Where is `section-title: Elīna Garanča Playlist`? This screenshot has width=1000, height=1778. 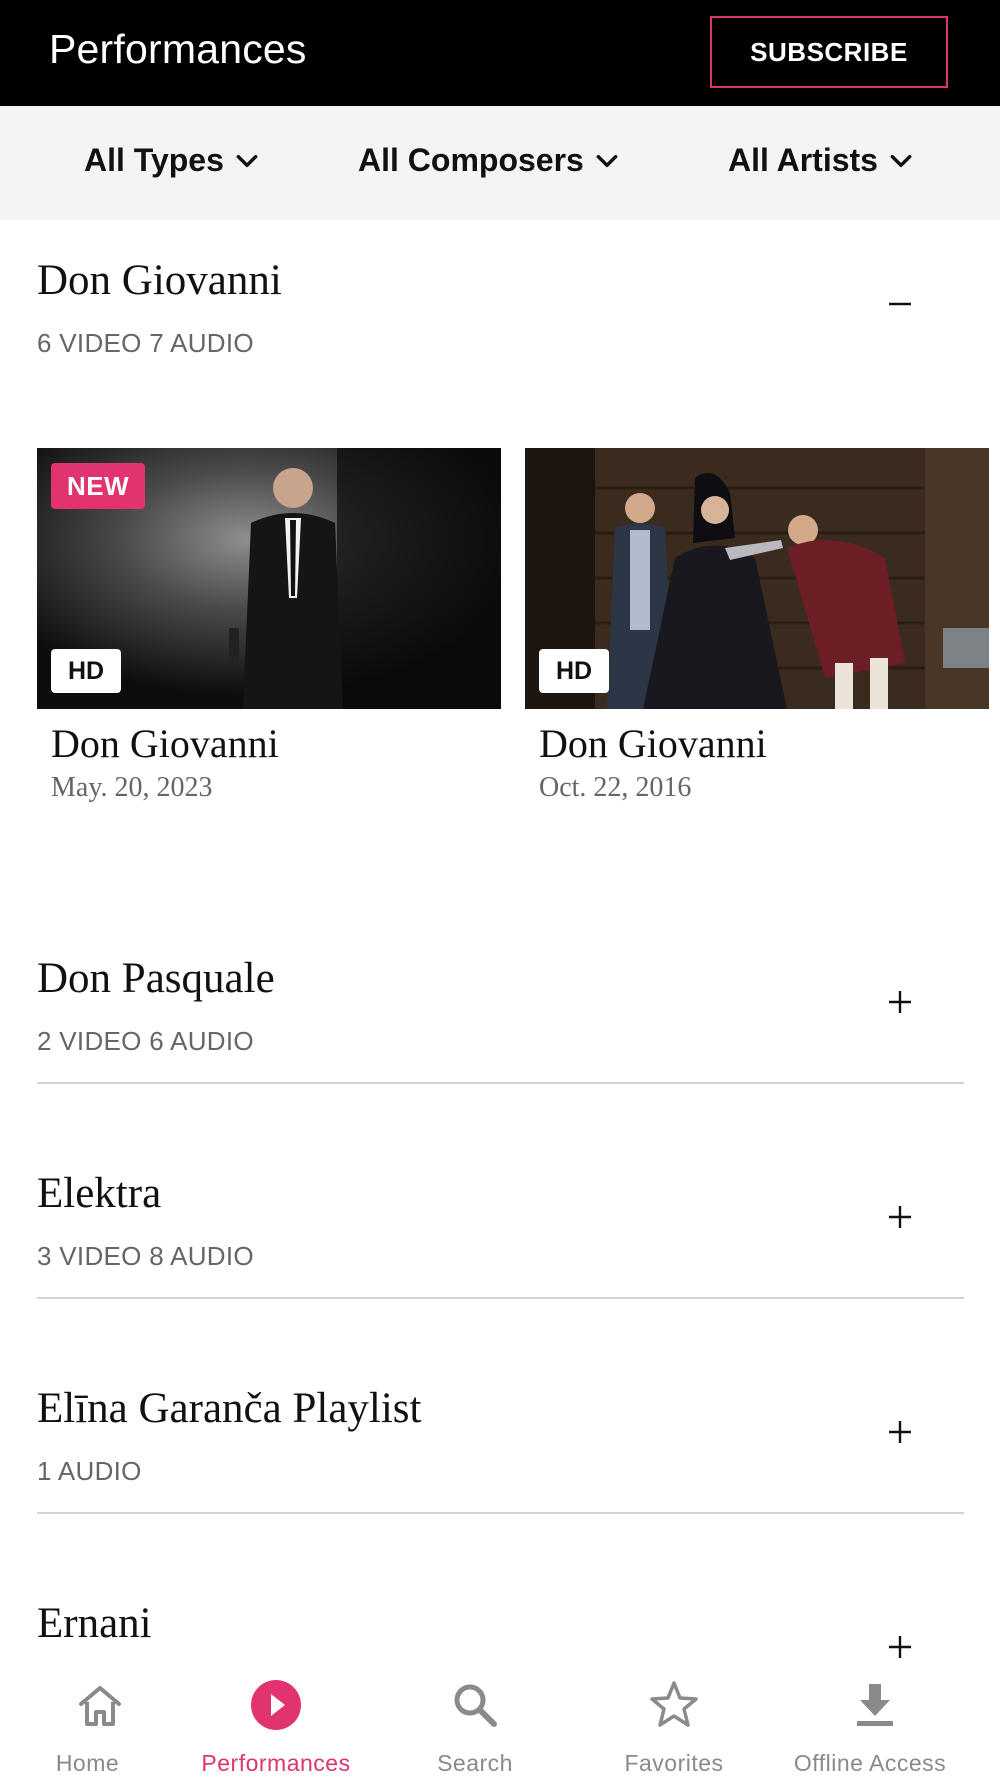
section-title: Elīna Garanča Playlist is located at coordinates (229, 1408).